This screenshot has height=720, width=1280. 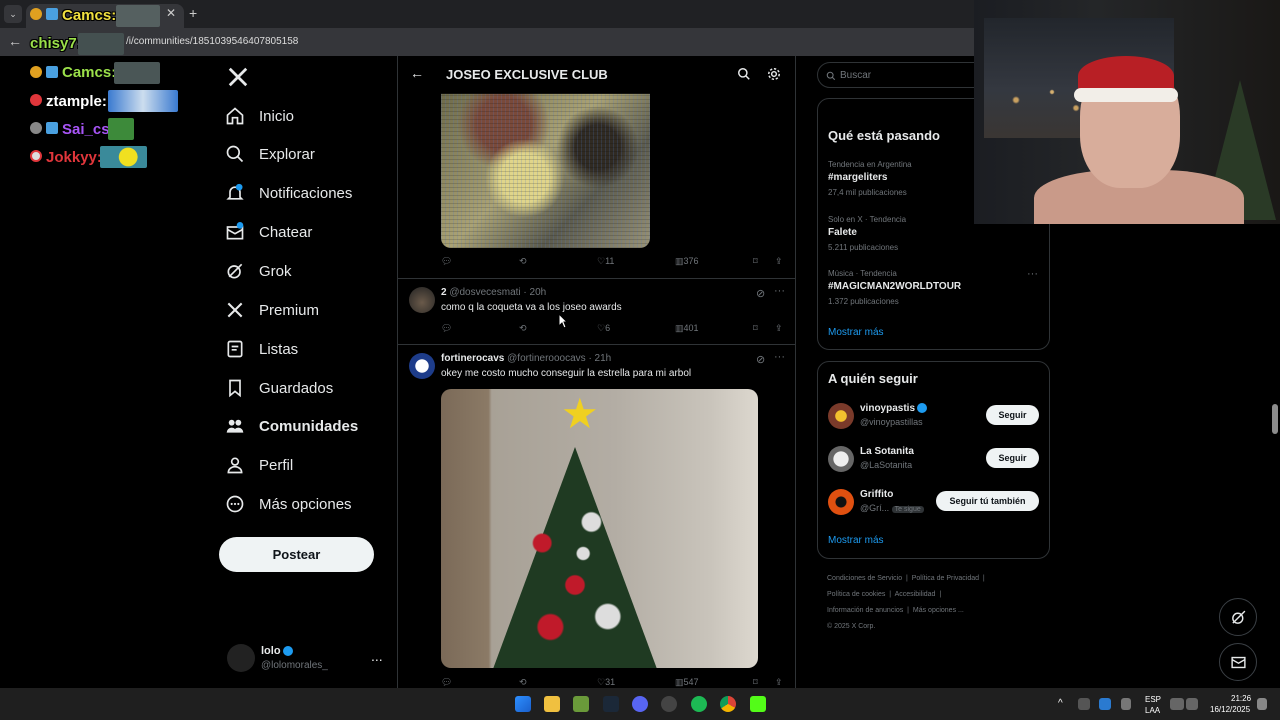 I want to click on gear-icon, so click(x=774, y=74).